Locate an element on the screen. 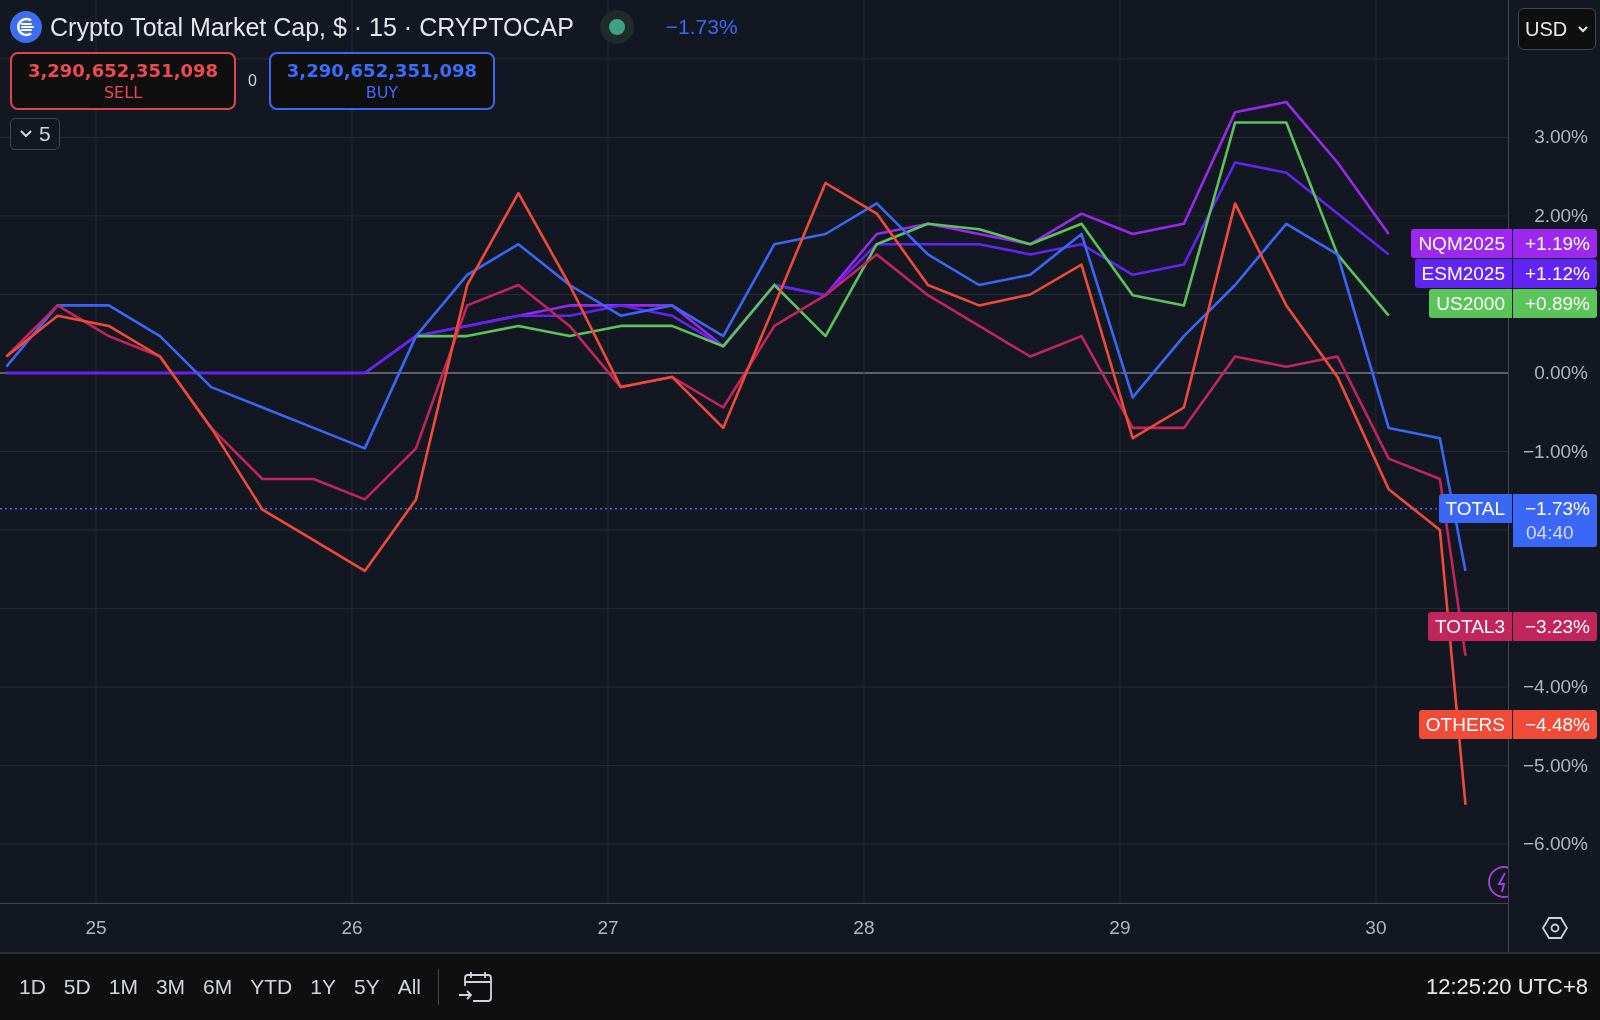 The image size is (1600, 1020). range-button: YTD is located at coordinates (271, 987).